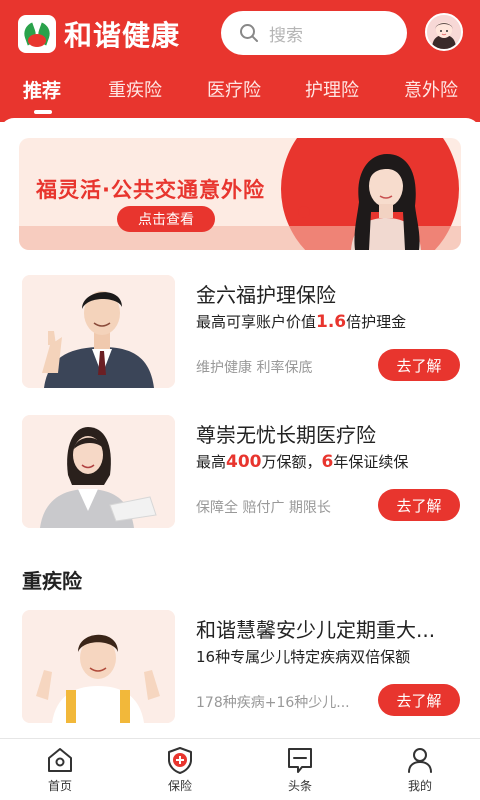 Image resolution: width=480 pixels, height=800 pixels. Describe the element at coordinates (244, 462) in the screenshot. I see `desc-highlight: 400` at that location.